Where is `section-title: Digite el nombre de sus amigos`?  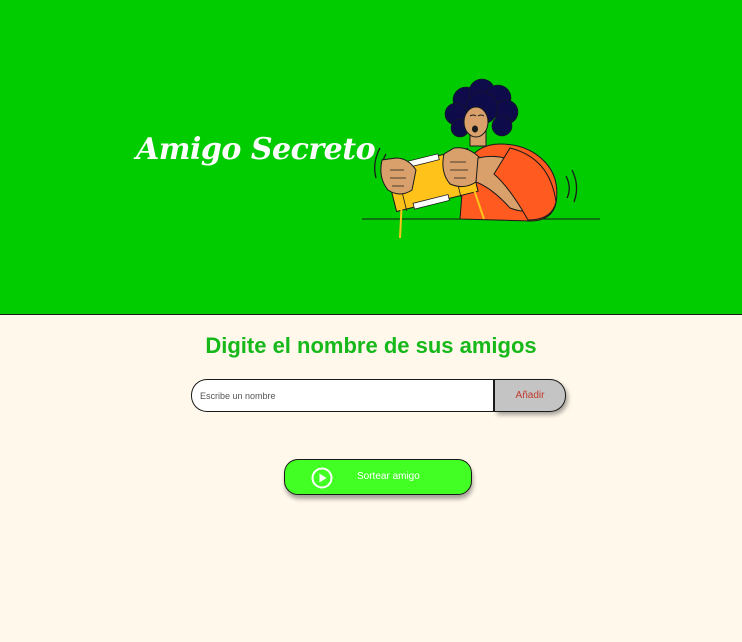
section-title: Digite el nombre de sus amigos is located at coordinates (371, 345).